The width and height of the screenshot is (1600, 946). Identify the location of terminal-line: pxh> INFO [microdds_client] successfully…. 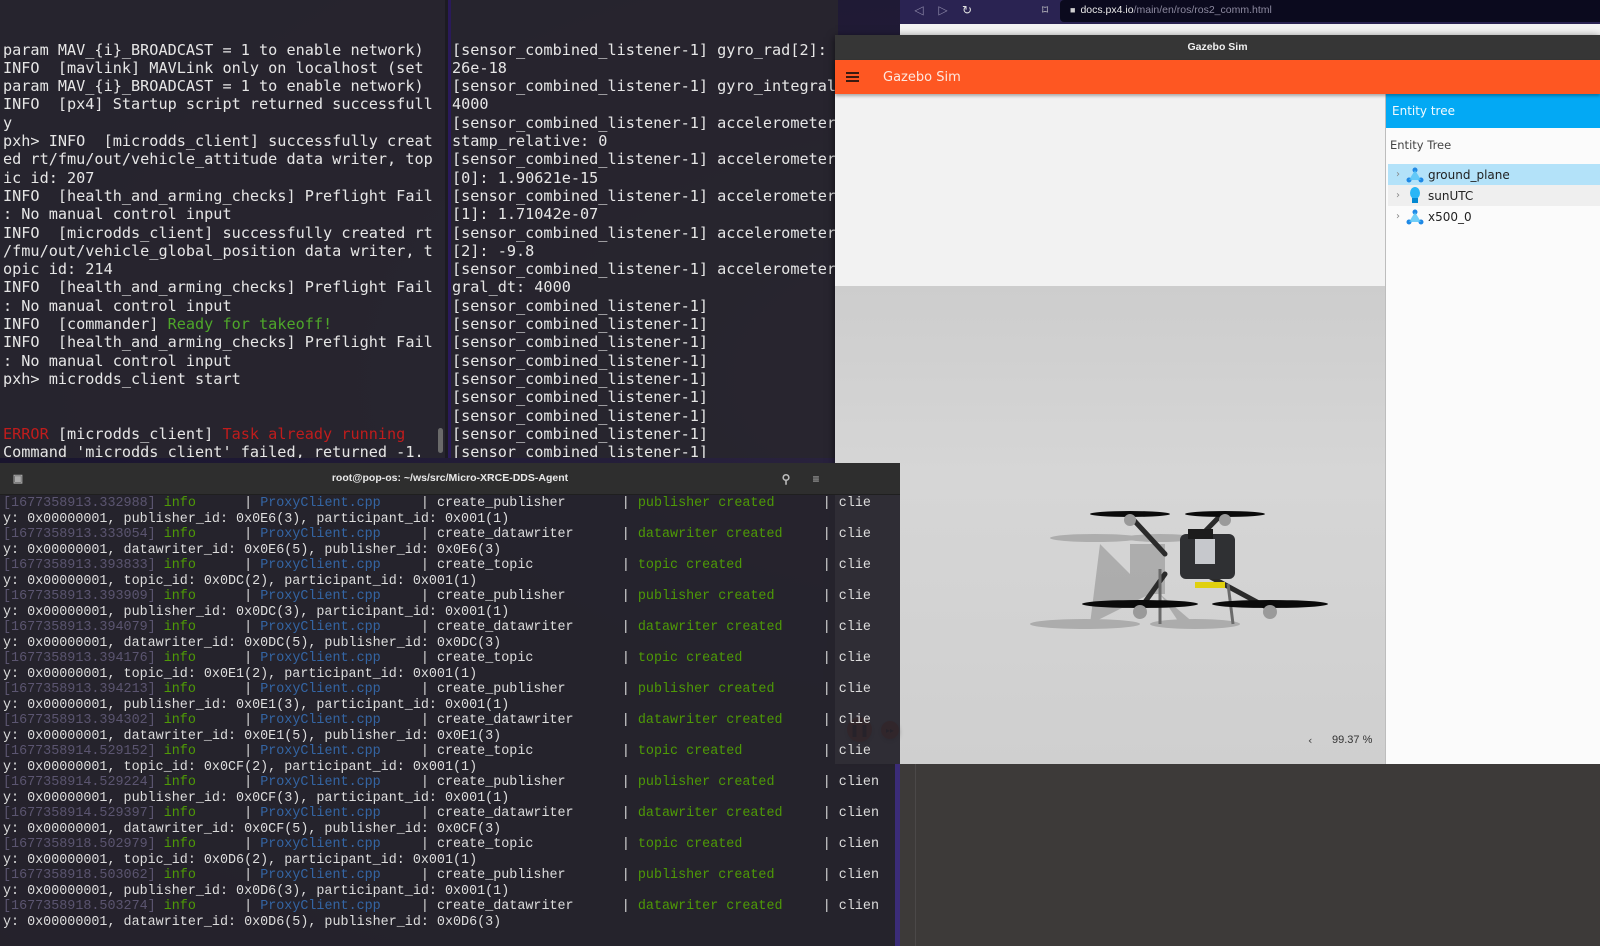
(218, 141).